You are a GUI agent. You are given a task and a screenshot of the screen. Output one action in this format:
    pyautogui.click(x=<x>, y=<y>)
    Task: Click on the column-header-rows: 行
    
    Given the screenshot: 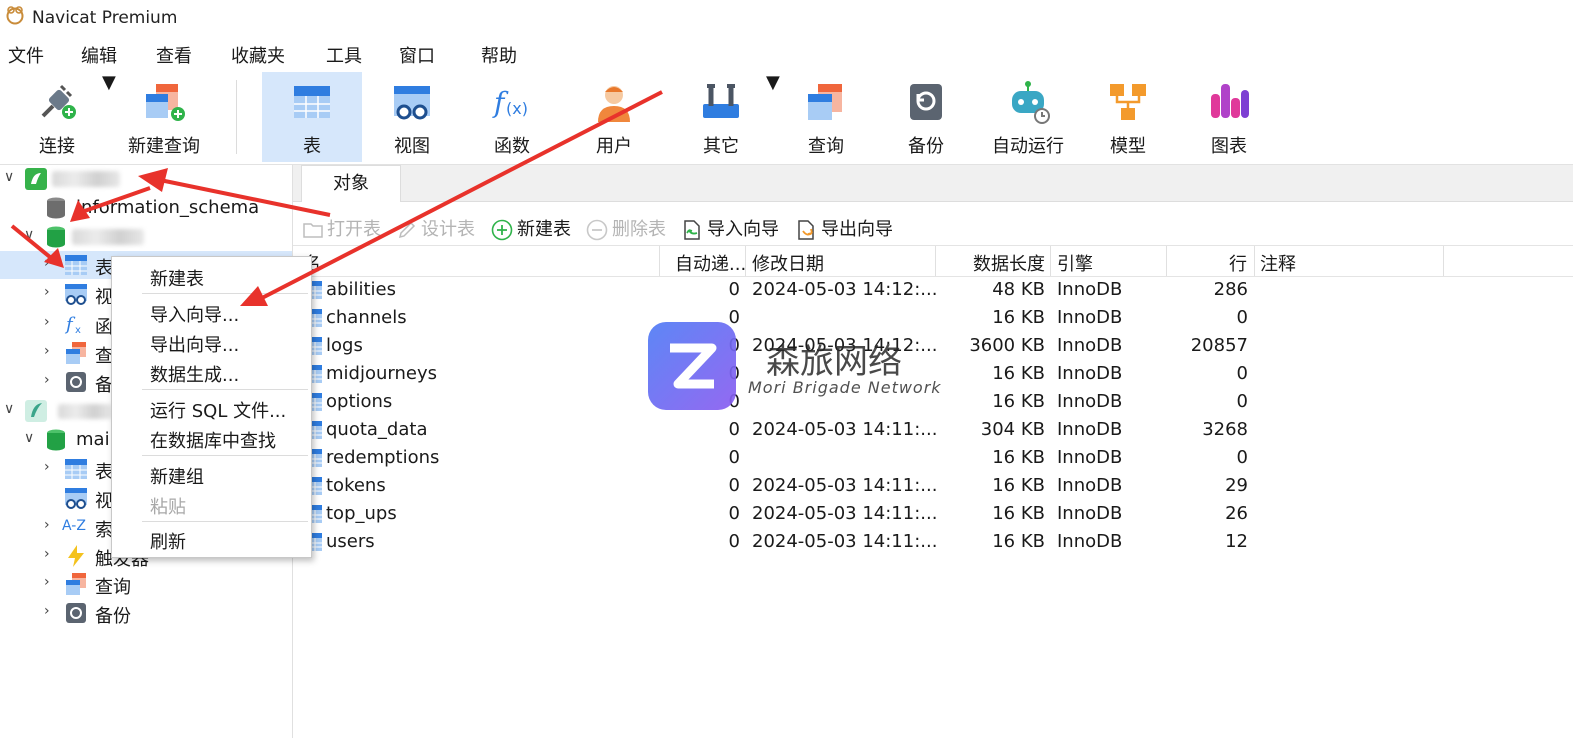 What is the action you would take?
    pyautogui.click(x=1238, y=263)
    